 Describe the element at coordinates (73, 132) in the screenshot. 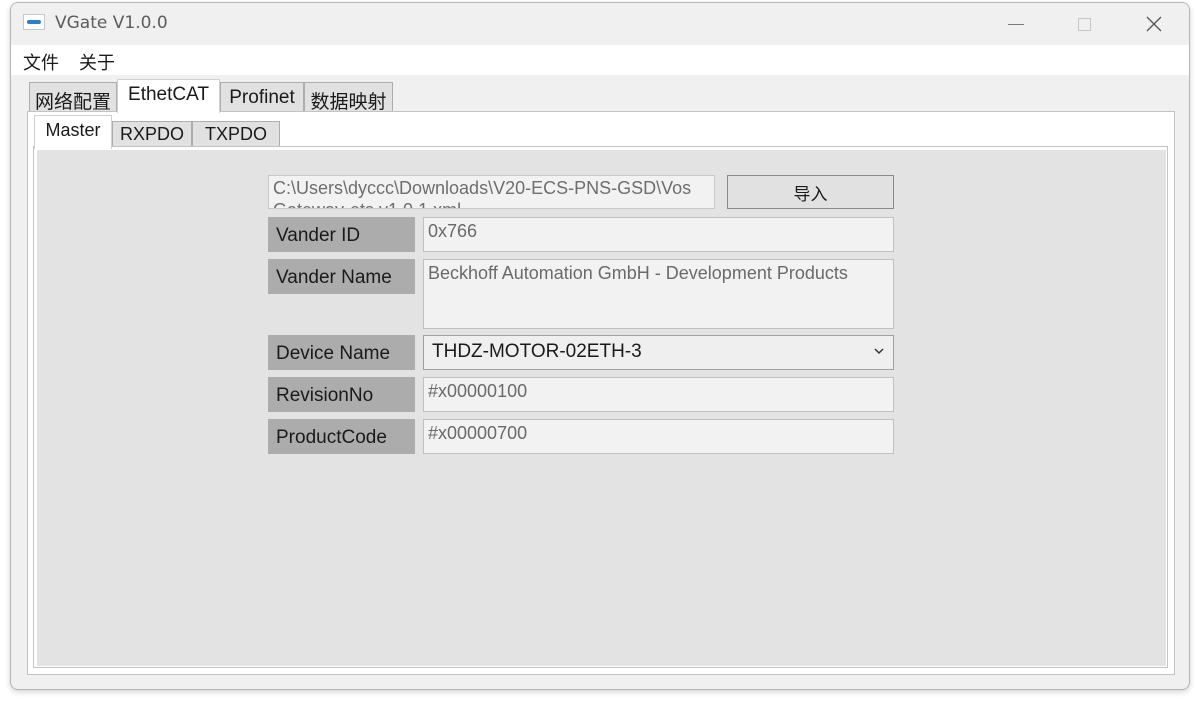

I see `tab-master: Master` at that location.